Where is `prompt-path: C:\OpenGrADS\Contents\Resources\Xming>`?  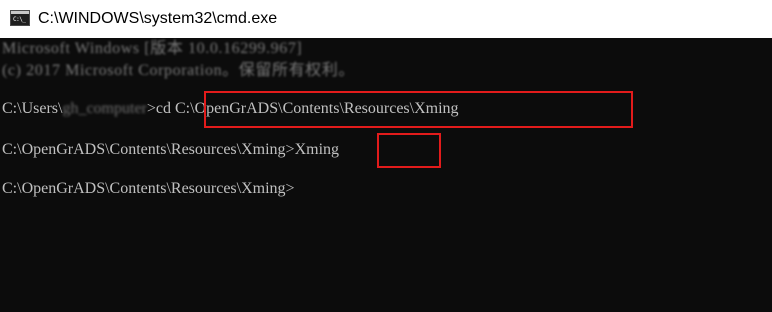
prompt-path: C:\OpenGrADS\Contents\Resources\Xming> is located at coordinates (148, 149).